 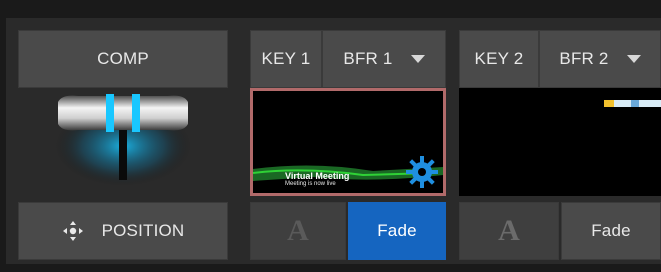 I want to click on key2-button: KEY 2, so click(x=499, y=59).